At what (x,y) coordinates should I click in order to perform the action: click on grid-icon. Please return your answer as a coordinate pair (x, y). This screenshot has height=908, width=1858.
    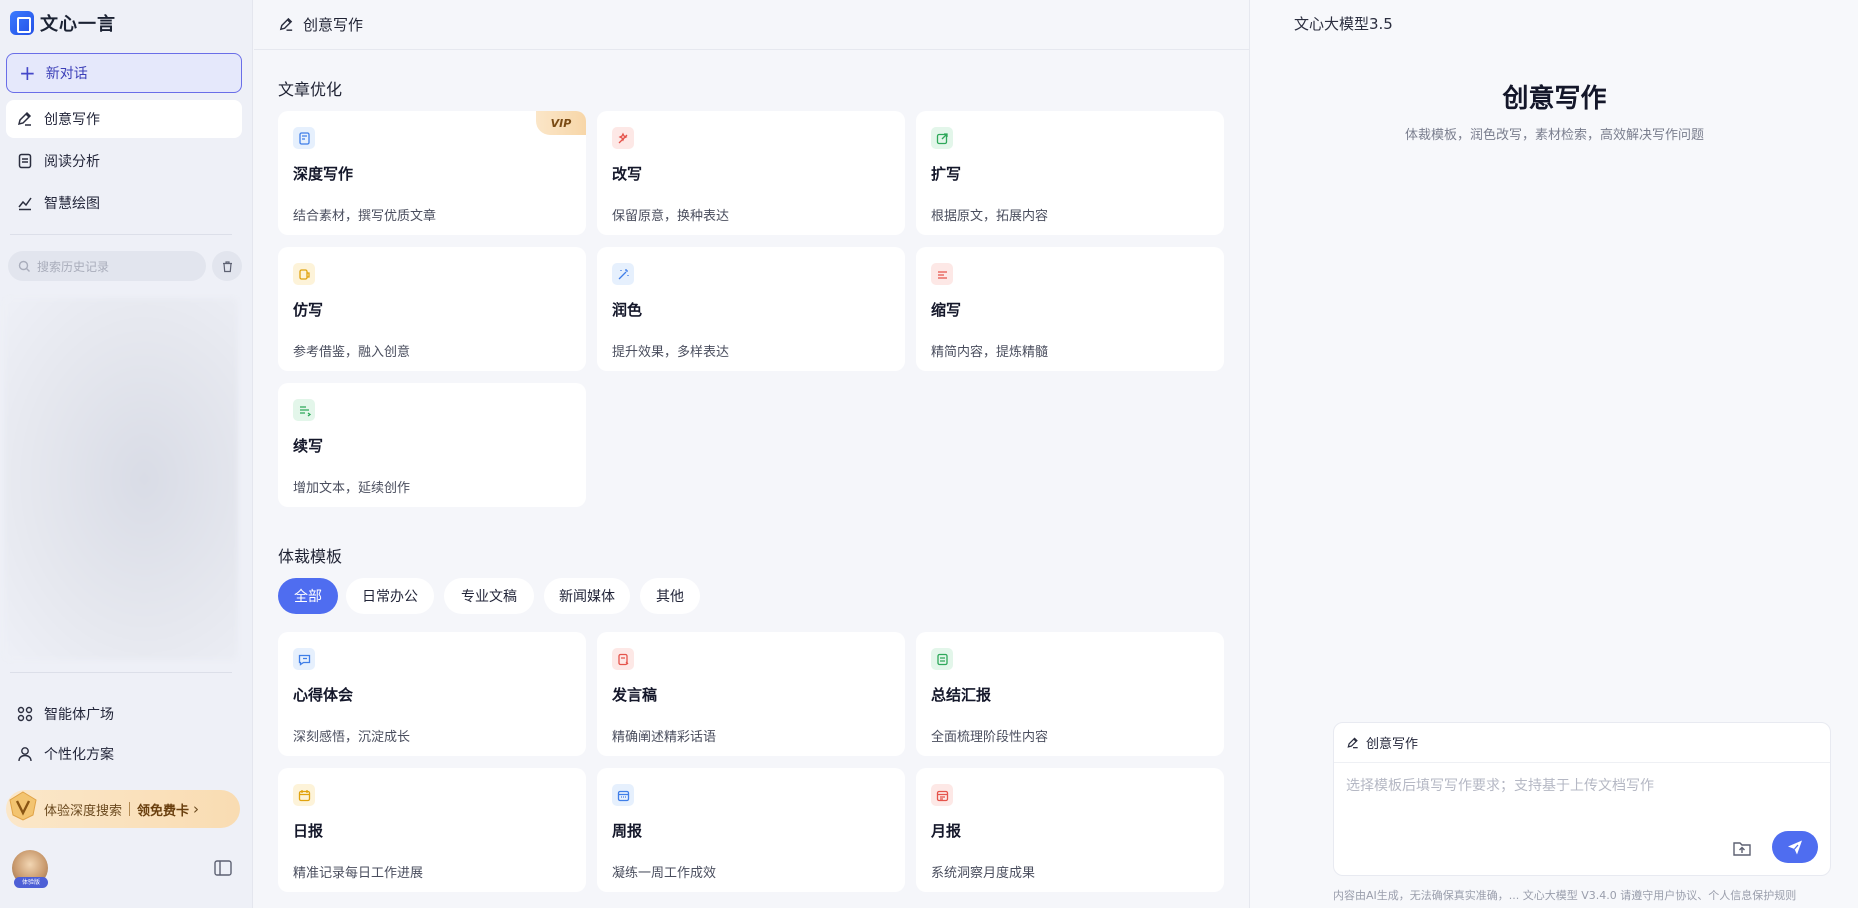
    Looking at the image, I should click on (25, 714).